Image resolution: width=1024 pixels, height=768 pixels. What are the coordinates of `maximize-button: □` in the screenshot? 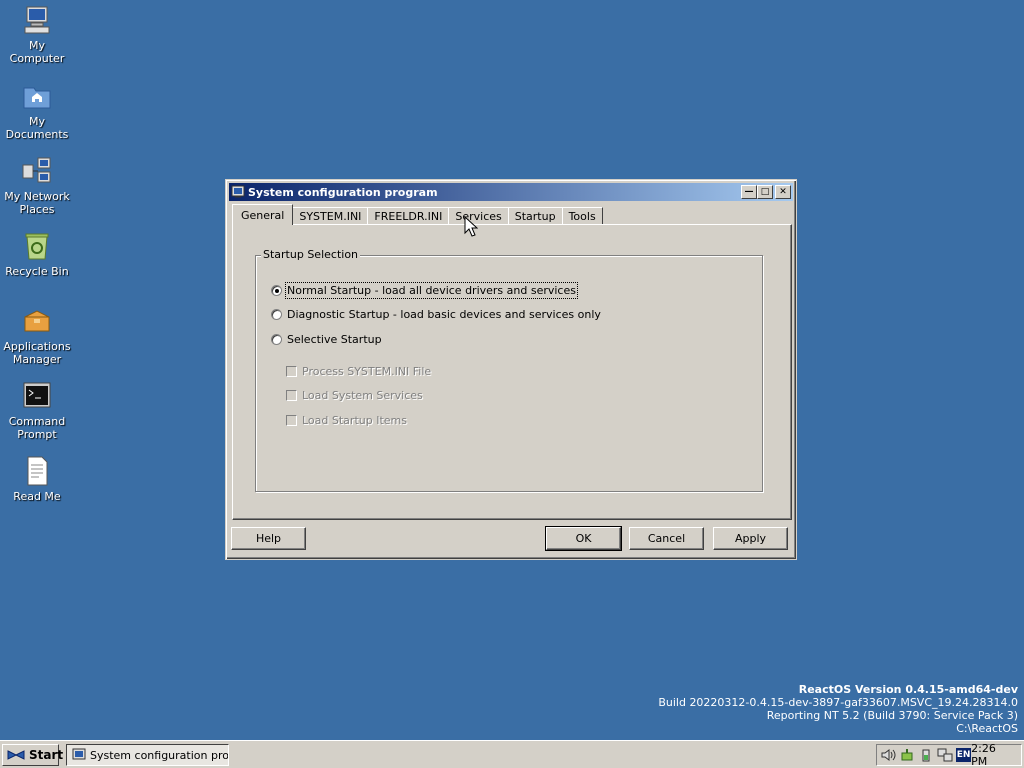 It's located at (765, 192).